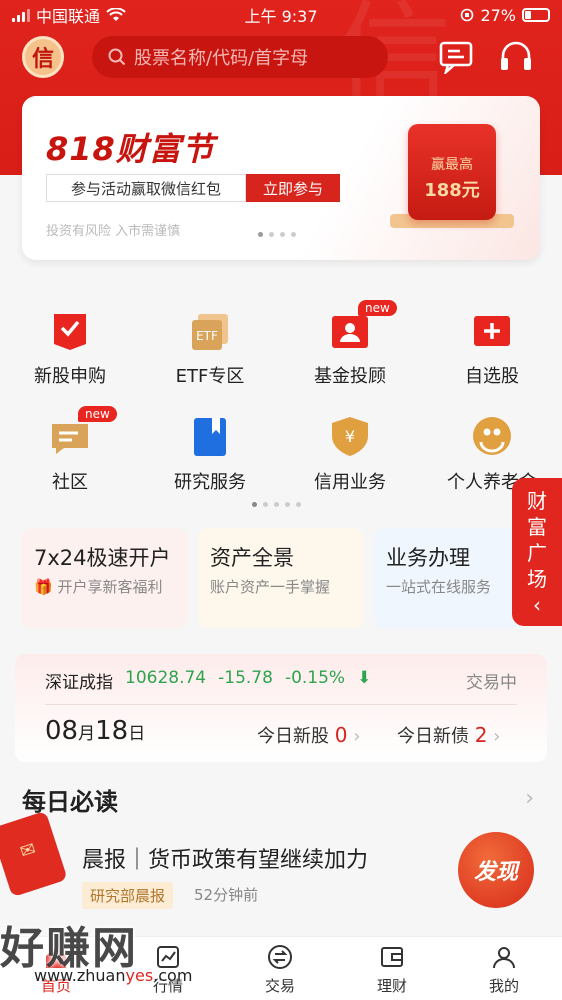 This screenshot has width=562, height=1000. What do you see at coordinates (113, 975) in the screenshot?
I see `site-watermark-url: www.zhuanyes.com` at bounding box center [113, 975].